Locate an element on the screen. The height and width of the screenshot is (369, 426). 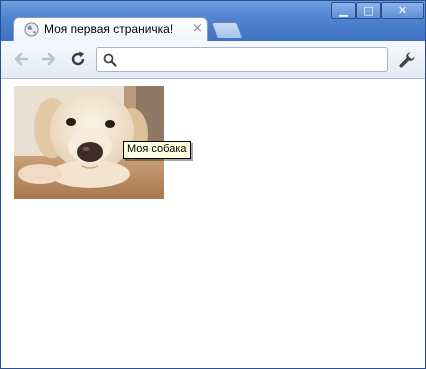
close-window-button: ✕ is located at coordinates (402, 10).